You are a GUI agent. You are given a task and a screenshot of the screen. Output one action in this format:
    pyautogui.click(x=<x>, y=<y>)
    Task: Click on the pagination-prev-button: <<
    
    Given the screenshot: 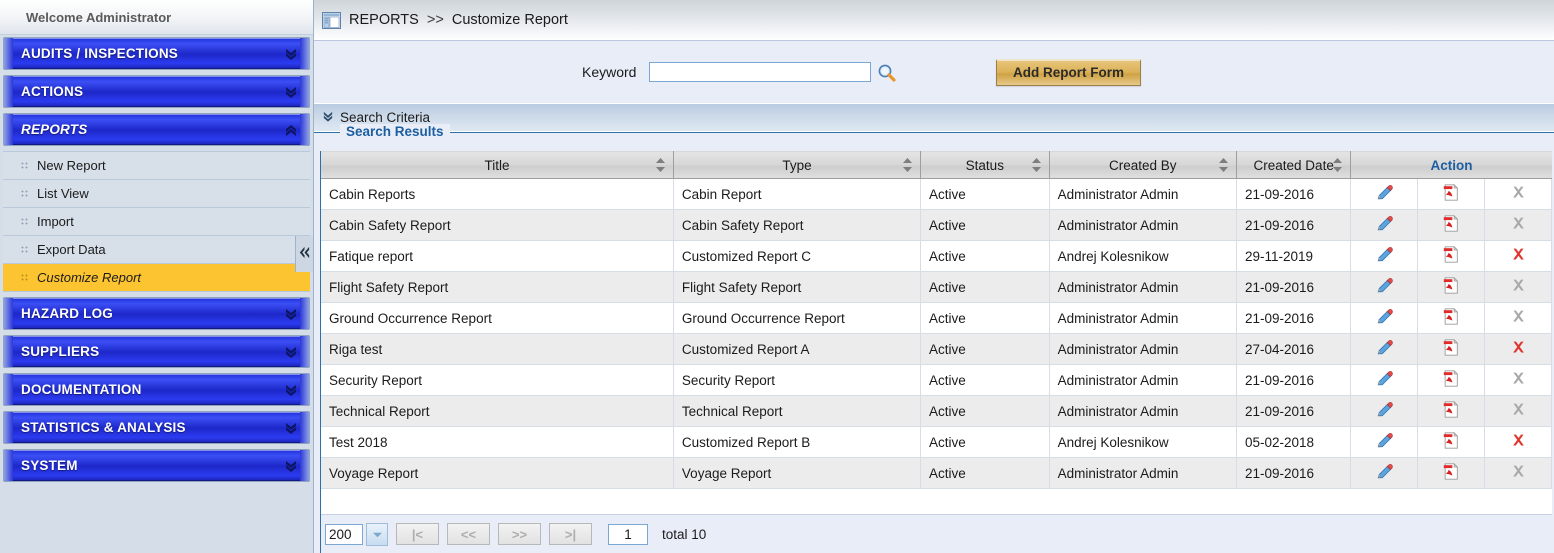 What is the action you would take?
    pyautogui.click(x=468, y=534)
    